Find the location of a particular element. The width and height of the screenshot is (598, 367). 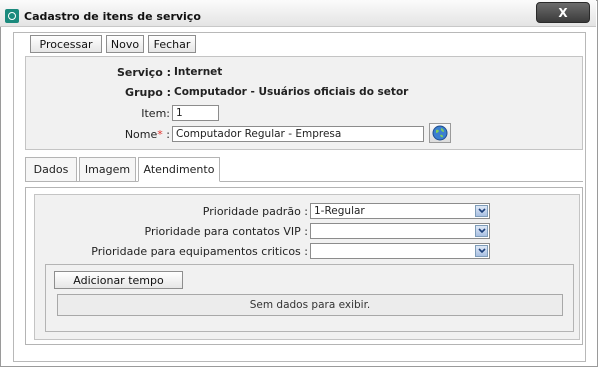

default-priority-select: 1-Regular is located at coordinates (400, 211).